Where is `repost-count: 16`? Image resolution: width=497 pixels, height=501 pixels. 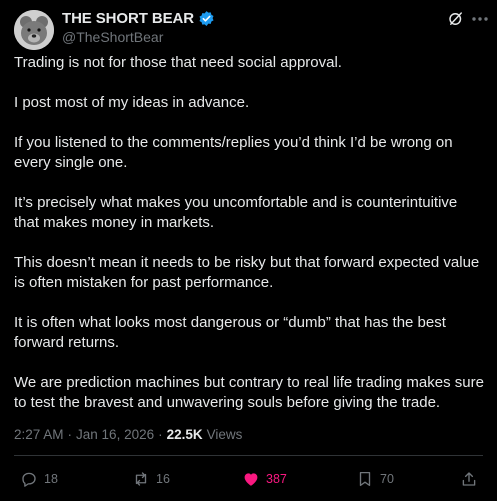
repost-count: 16 is located at coordinates (163, 479).